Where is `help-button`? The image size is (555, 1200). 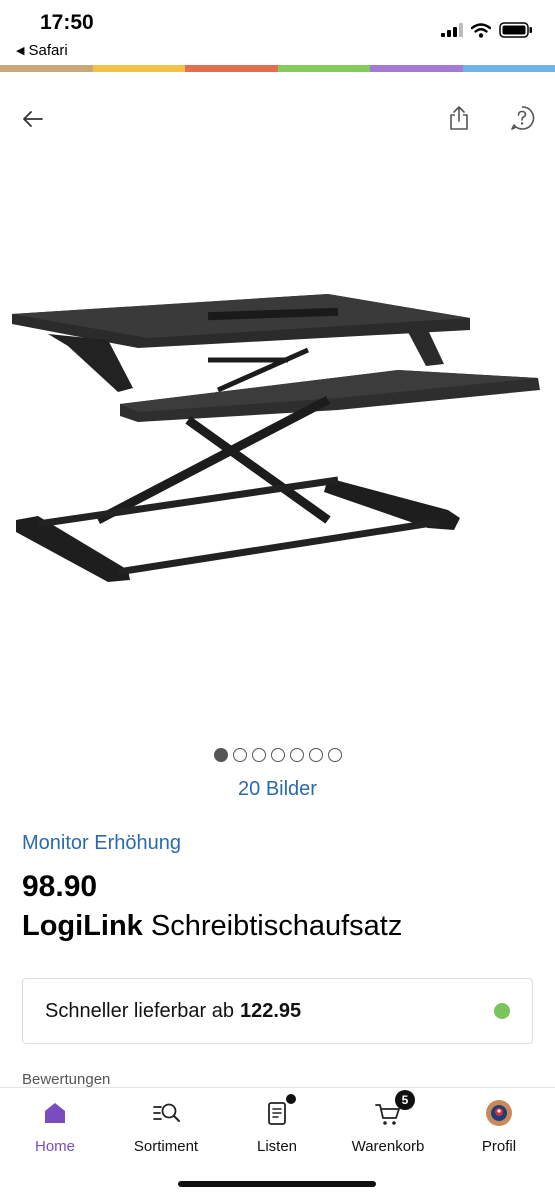
help-button is located at coordinates (522, 118).